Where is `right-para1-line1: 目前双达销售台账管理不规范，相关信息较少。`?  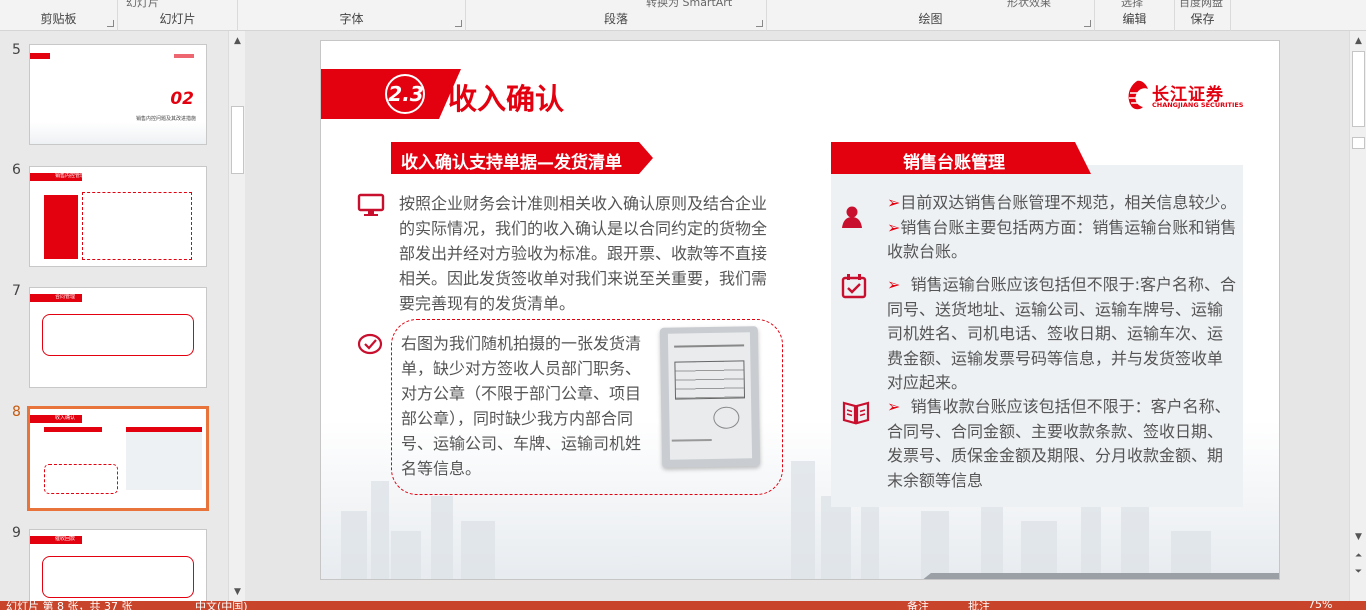
right-para1-line1: 目前双达销售台账管理不规范，相关信息较少。 is located at coordinates (1068, 202).